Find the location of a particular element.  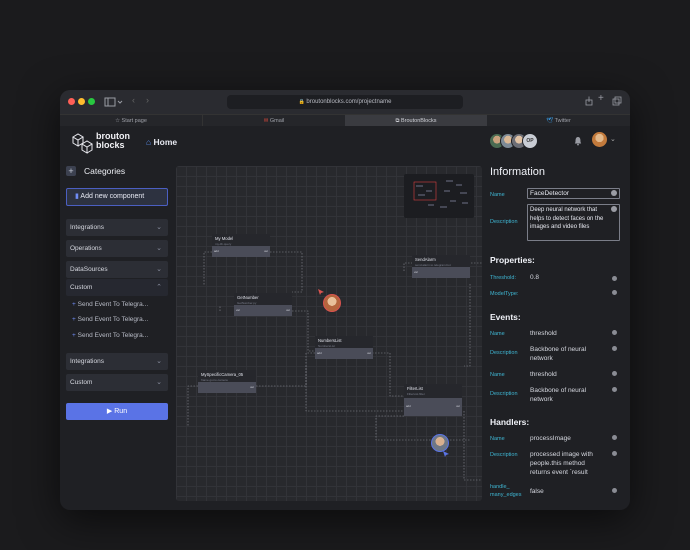

logo-text: brouton blocks is located at coordinates (113, 141).